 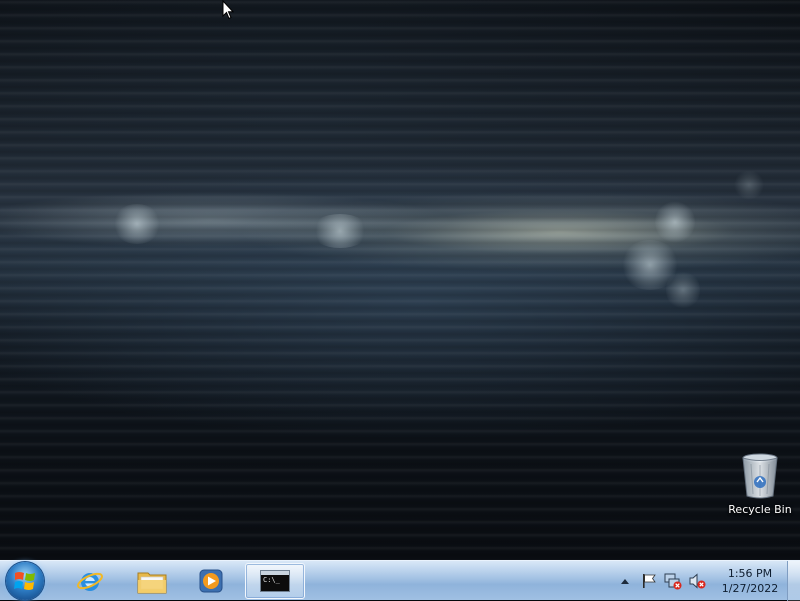 I want to click on network-disconnected-icon, so click(x=673, y=581).